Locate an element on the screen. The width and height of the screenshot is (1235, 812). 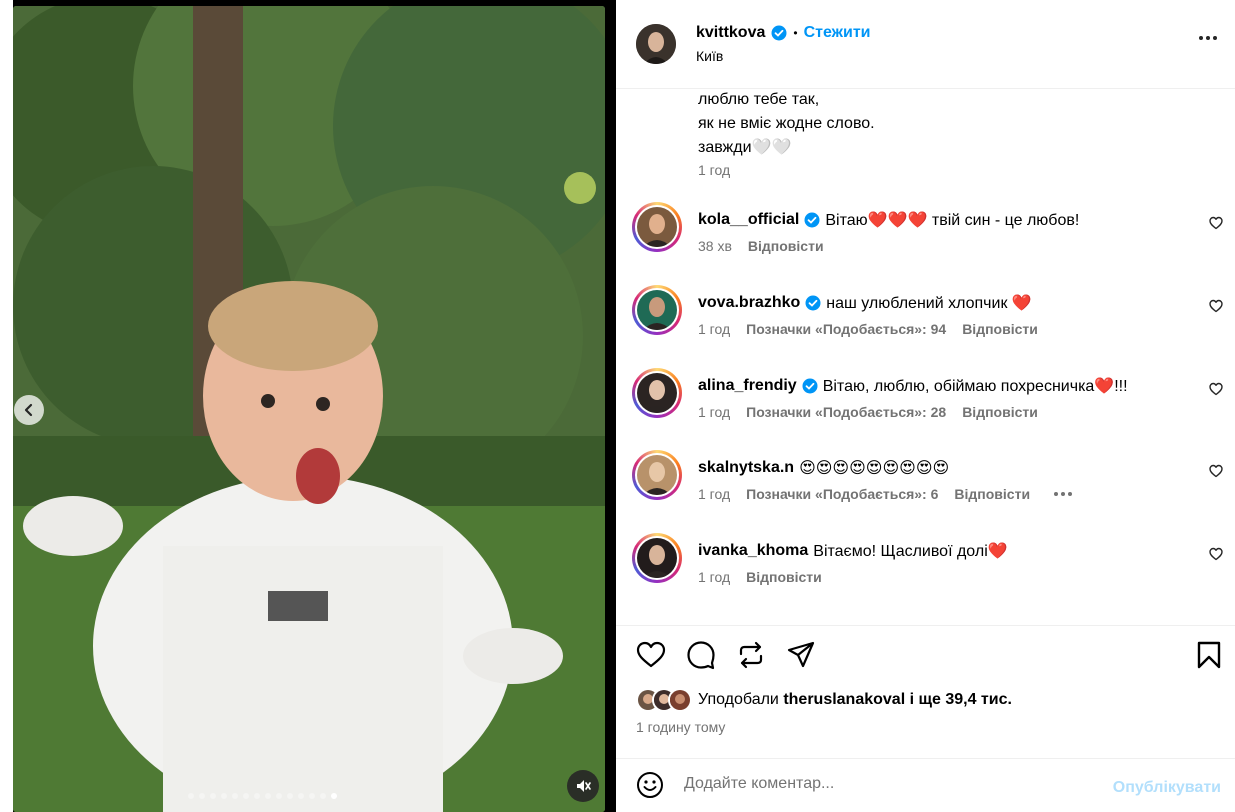
commenter-username: kola__official is located at coordinates (748, 220).